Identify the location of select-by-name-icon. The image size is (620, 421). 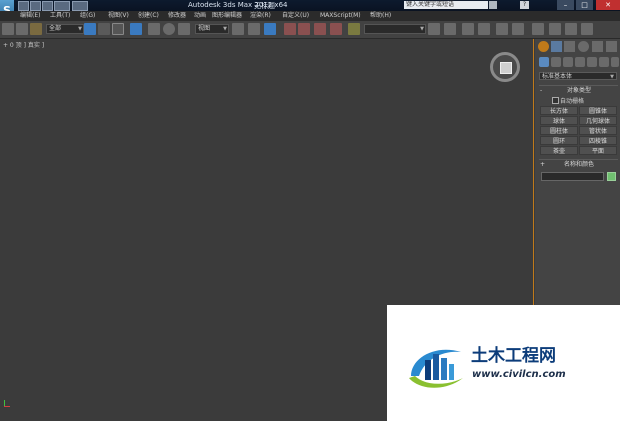
(104, 29).